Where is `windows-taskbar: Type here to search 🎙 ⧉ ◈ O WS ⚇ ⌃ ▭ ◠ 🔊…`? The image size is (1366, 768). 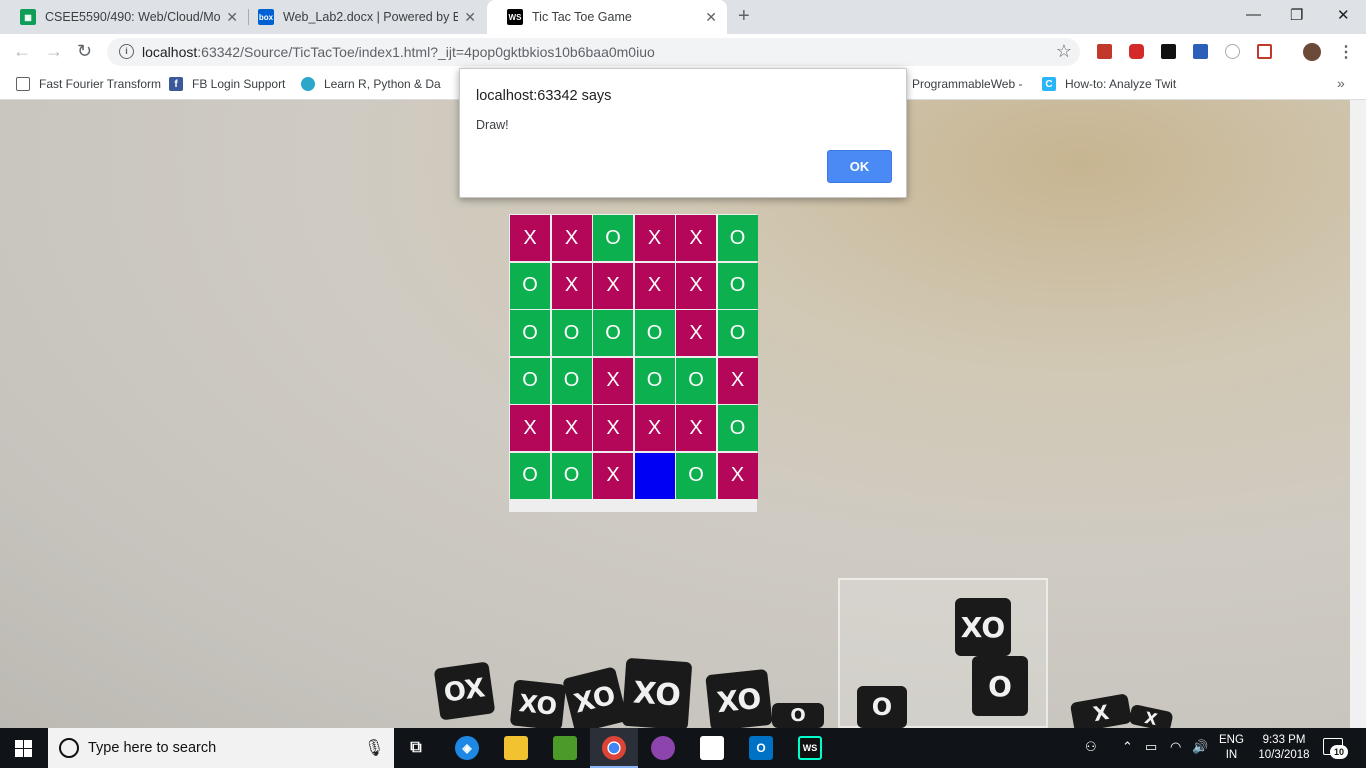 windows-taskbar: Type here to search 🎙 ⧉ ◈ O WS ⚇ ⌃ ▭ ◠ 🔊… is located at coordinates (683, 748).